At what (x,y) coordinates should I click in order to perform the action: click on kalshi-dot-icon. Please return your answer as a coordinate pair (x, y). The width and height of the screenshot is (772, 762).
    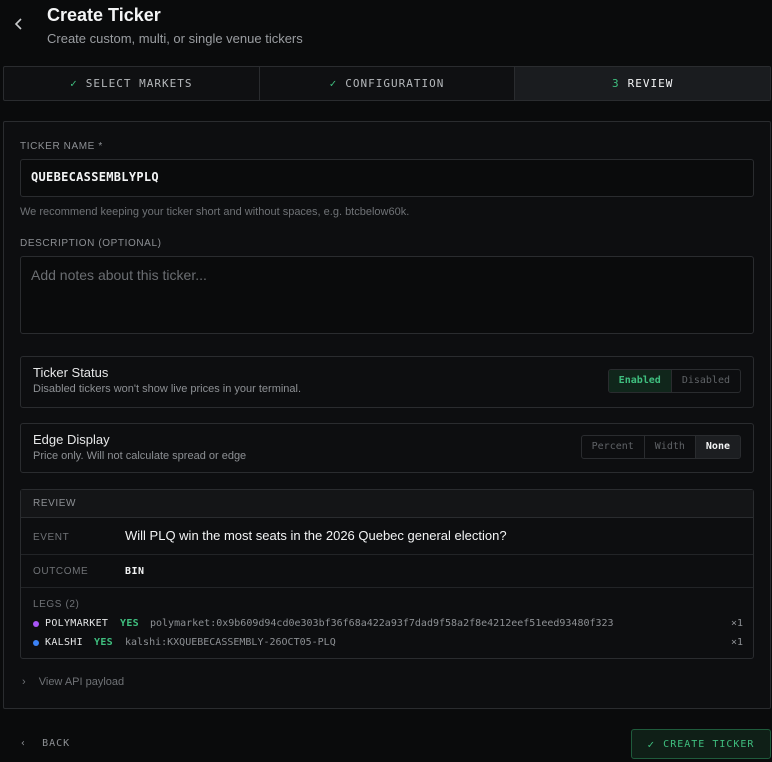
    Looking at the image, I should click on (36, 643).